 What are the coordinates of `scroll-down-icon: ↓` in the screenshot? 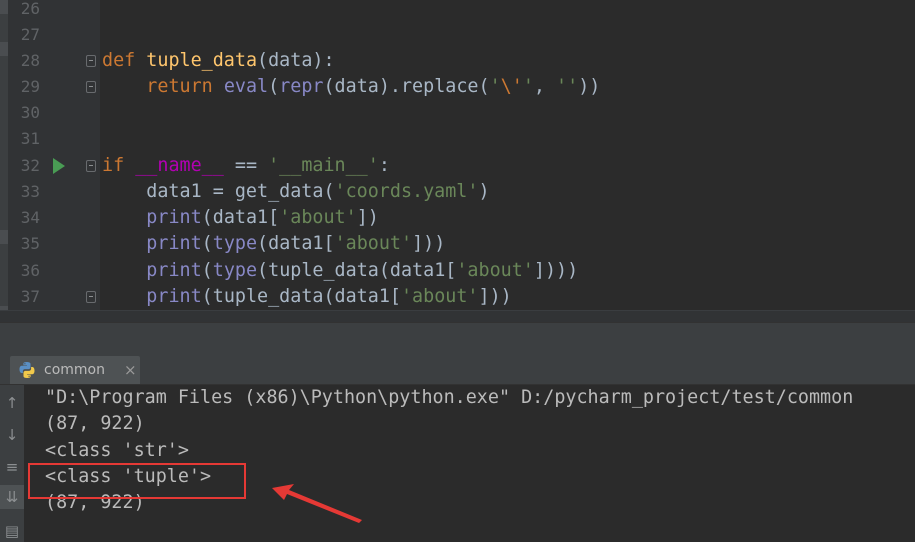 It's located at (12, 435).